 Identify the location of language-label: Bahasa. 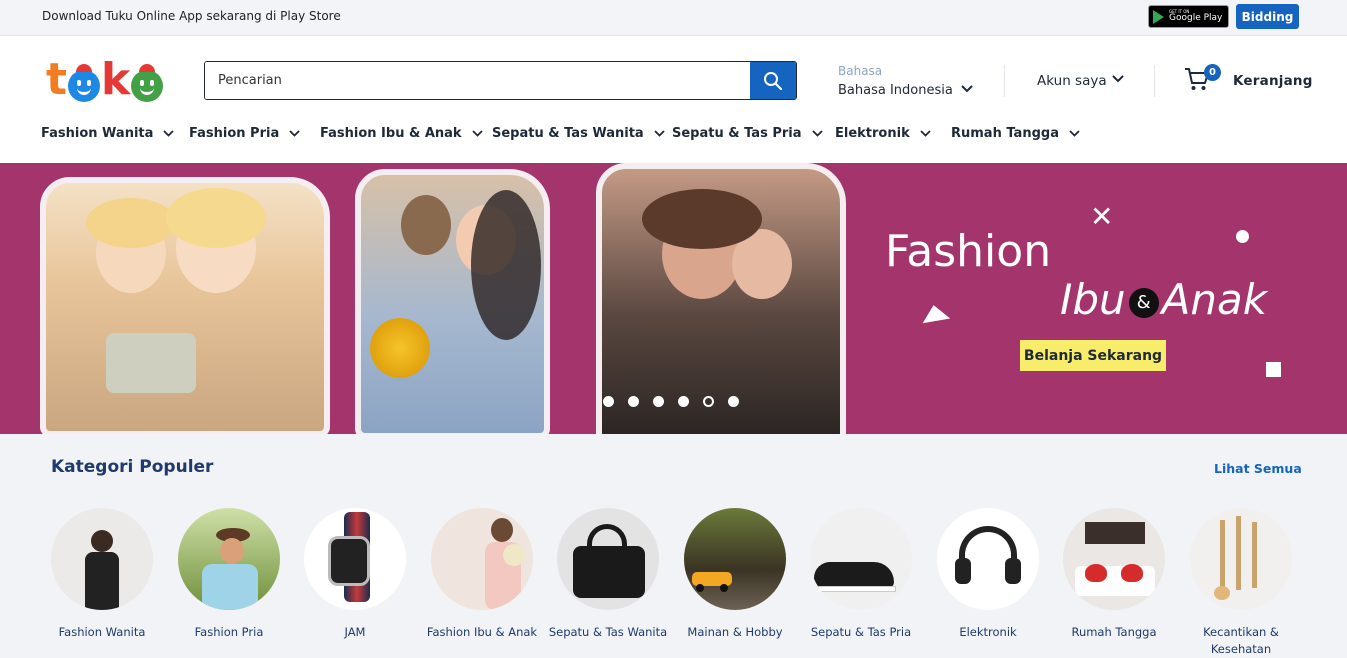
(860, 71).